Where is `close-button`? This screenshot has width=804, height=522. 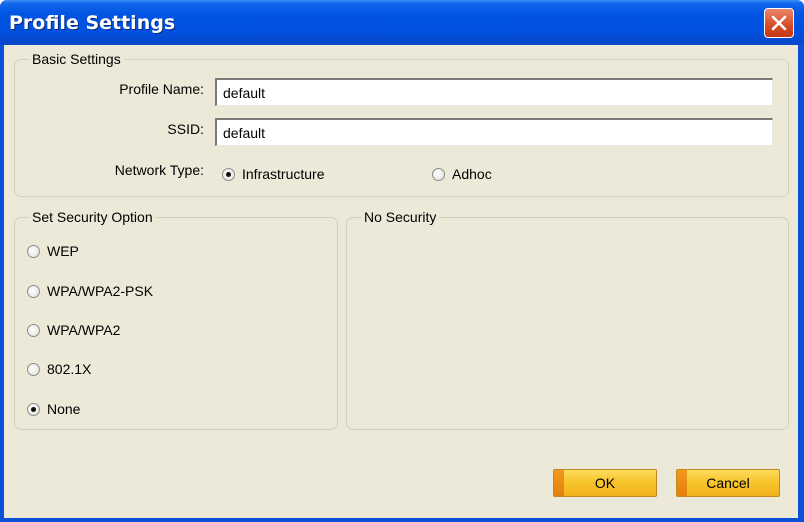
close-button is located at coordinates (779, 23).